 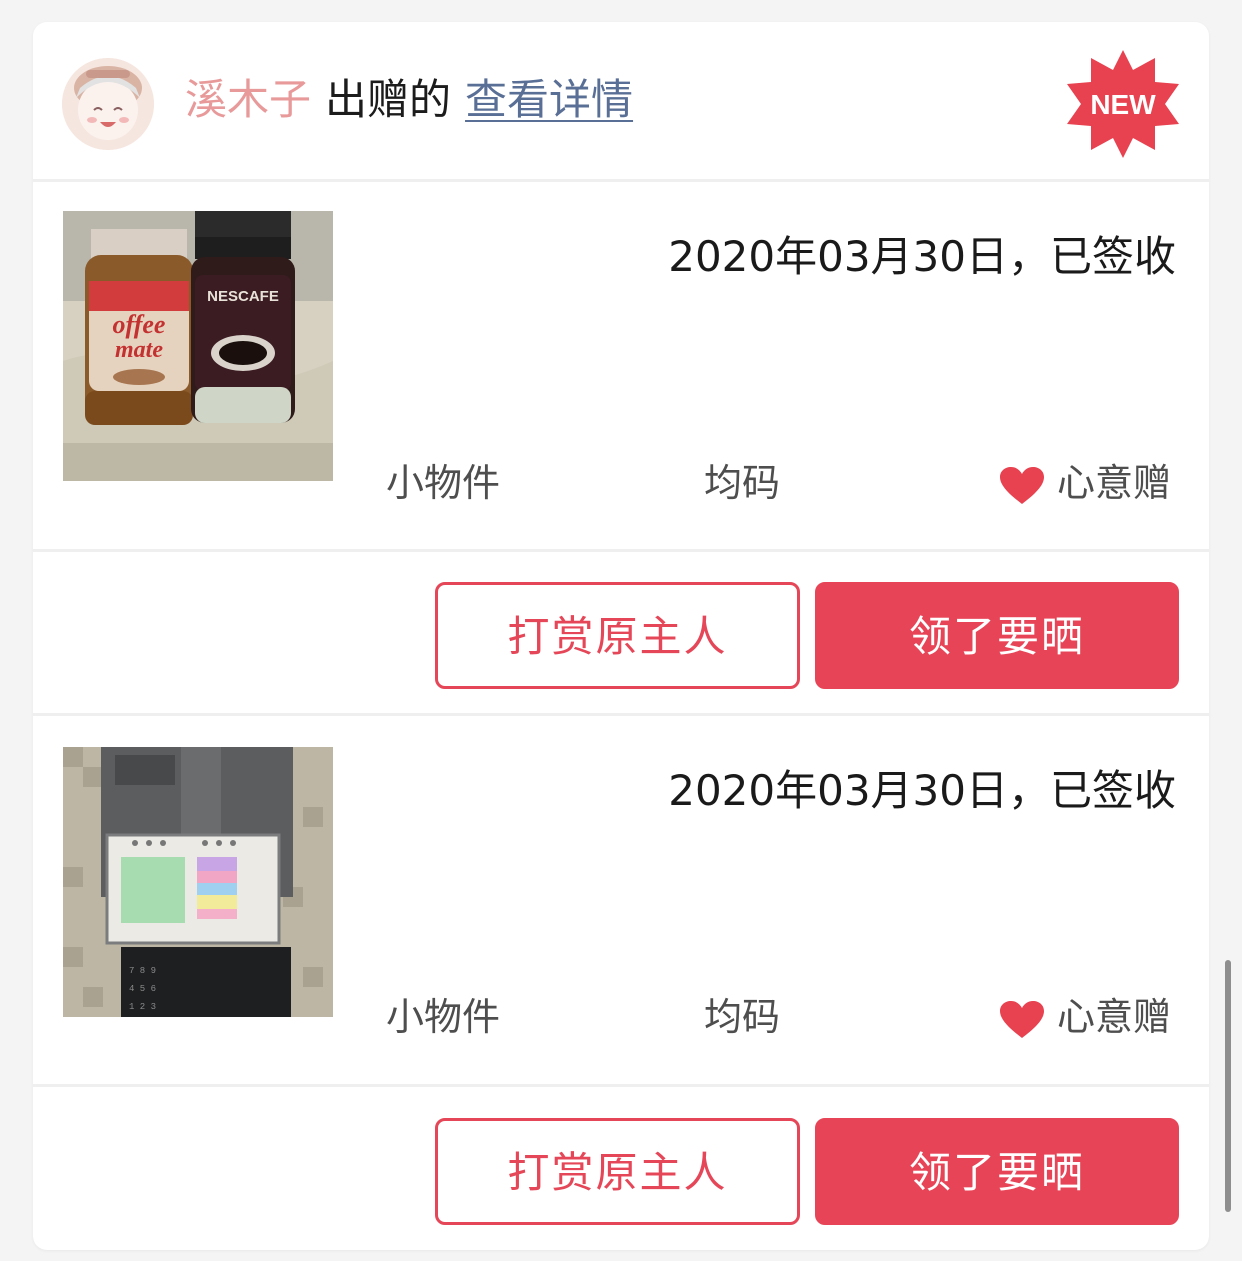 I want to click on view-details-link: 查看详情, so click(x=549, y=99).